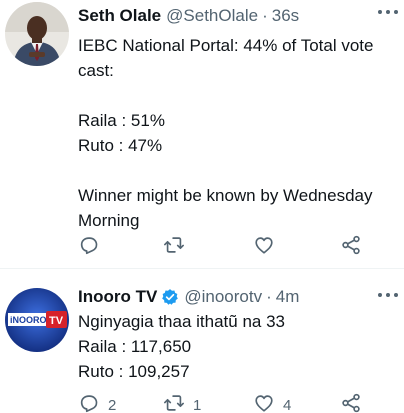 The width and height of the screenshot is (404, 413). I want to click on avatar: iNOORO TV, so click(37, 320).